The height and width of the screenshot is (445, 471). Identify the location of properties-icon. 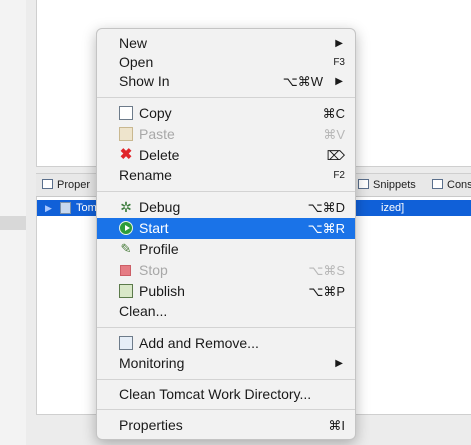
(47, 184).